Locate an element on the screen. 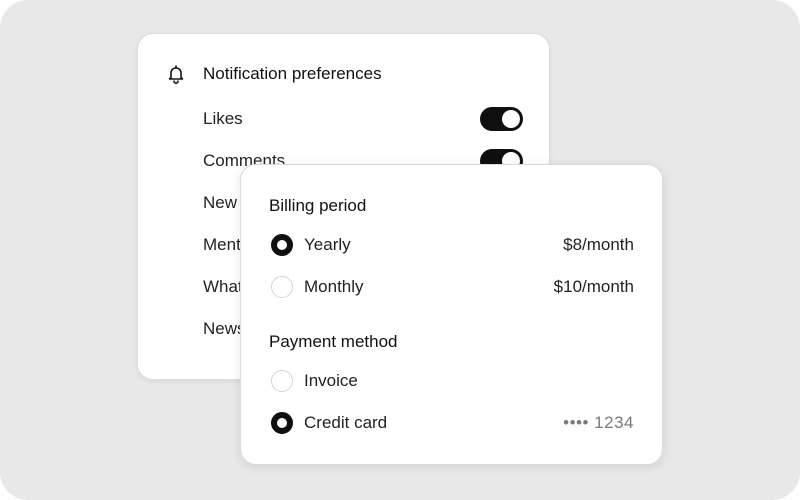 This screenshot has height=500, width=800. radio-monthly is located at coordinates (282, 287).